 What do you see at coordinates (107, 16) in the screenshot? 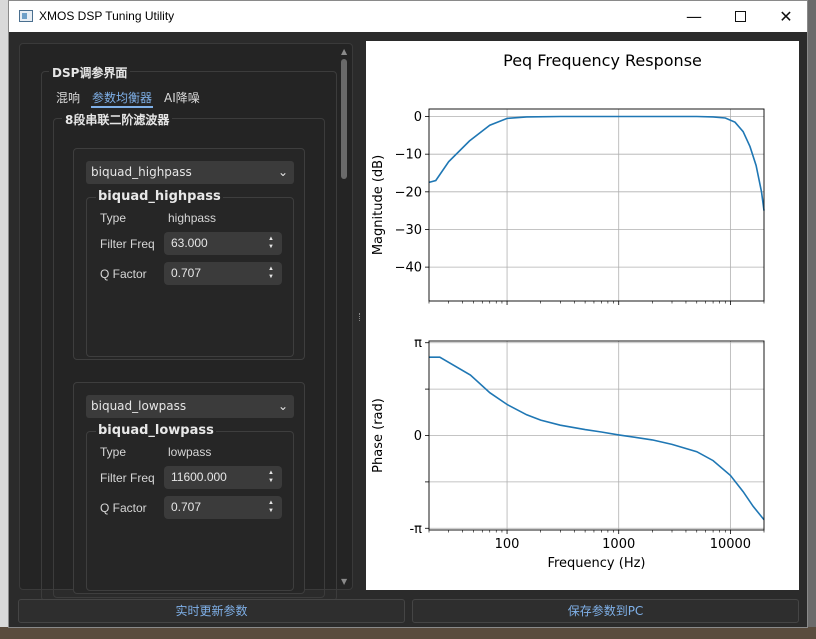
I see `window-title: XMOS DSP Tuning Utility` at bounding box center [107, 16].